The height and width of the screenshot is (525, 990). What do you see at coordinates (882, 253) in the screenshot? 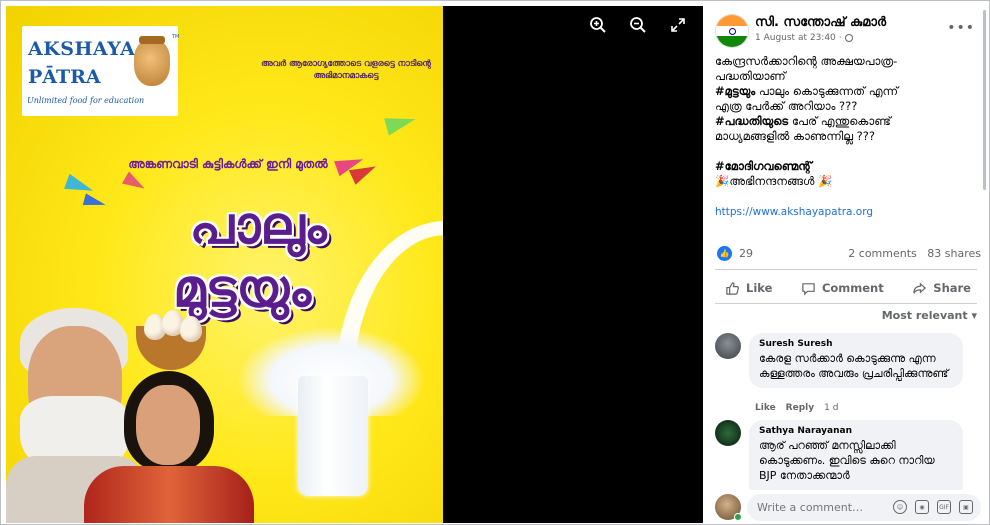
I see `comment-count: 2 comments` at bounding box center [882, 253].